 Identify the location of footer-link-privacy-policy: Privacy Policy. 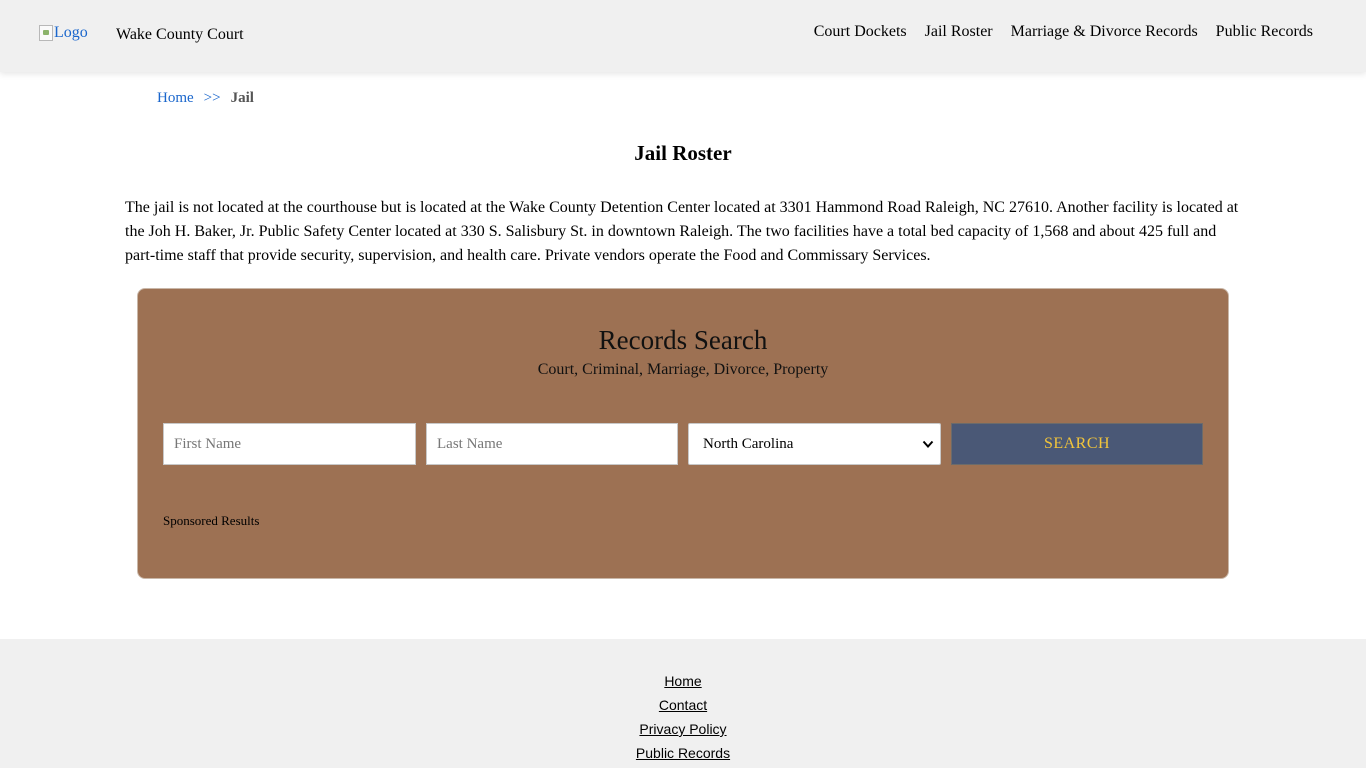
(682, 729).